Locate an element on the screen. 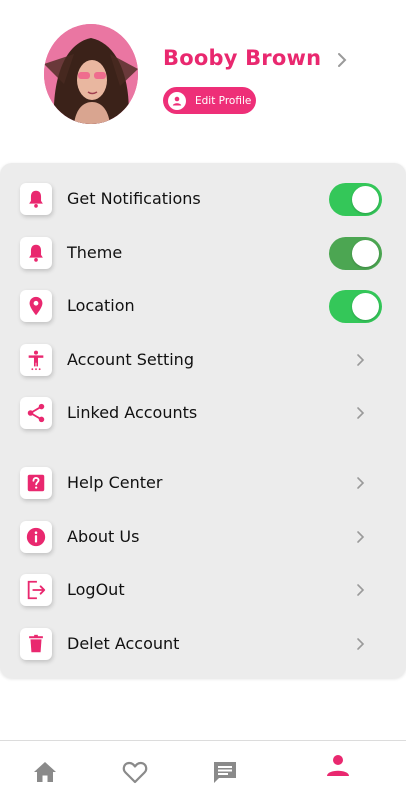  settings-row-theme: Theme is located at coordinates (203, 254).